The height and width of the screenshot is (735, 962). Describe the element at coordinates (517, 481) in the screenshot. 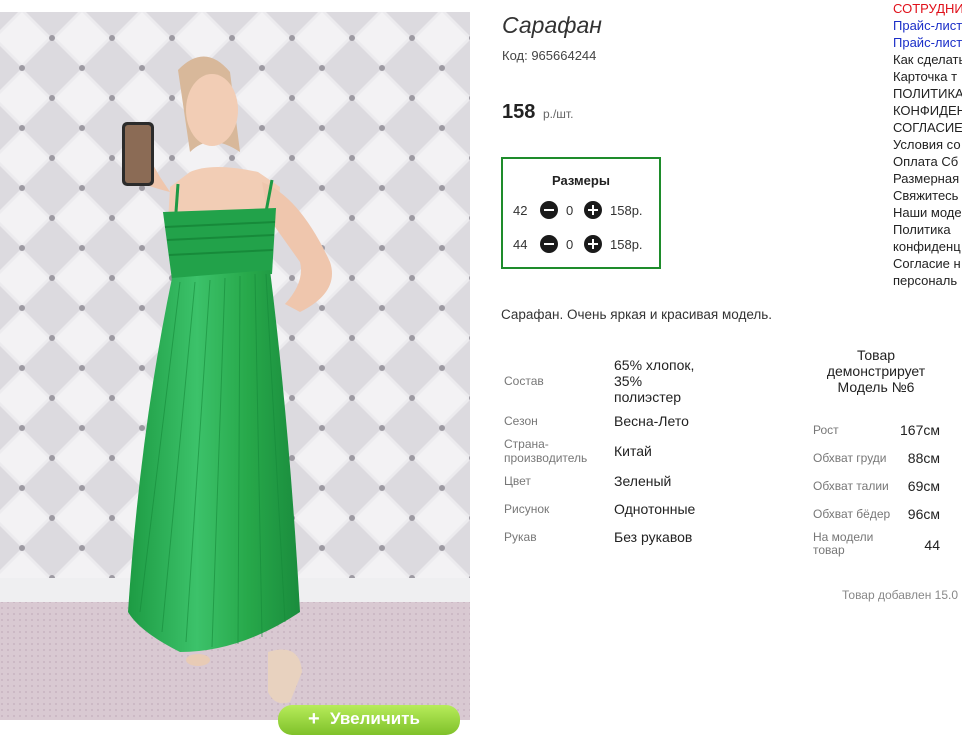

I see `attr-label-color: Цвет` at that location.